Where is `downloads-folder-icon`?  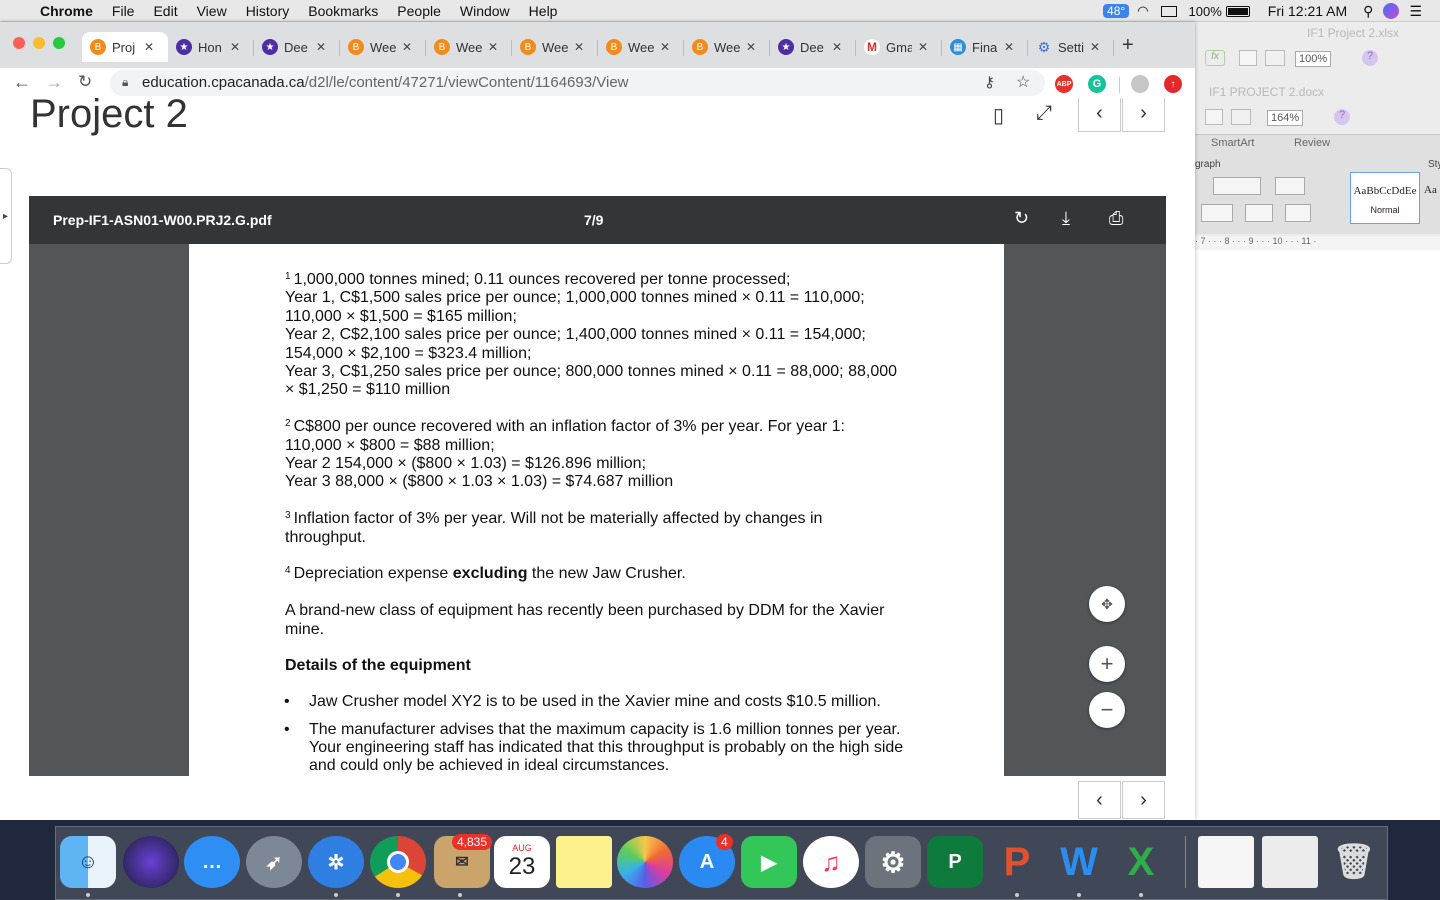 downloads-folder-icon is located at coordinates (1290, 862).